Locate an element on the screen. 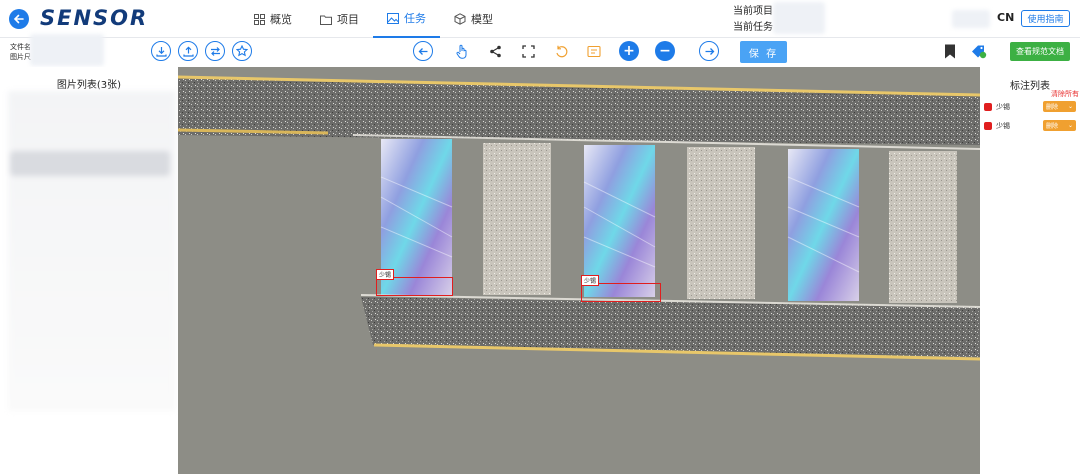 This screenshot has height=474, width=1080. clear-all-link: 清除所有 is located at coordinates (1065, 94).